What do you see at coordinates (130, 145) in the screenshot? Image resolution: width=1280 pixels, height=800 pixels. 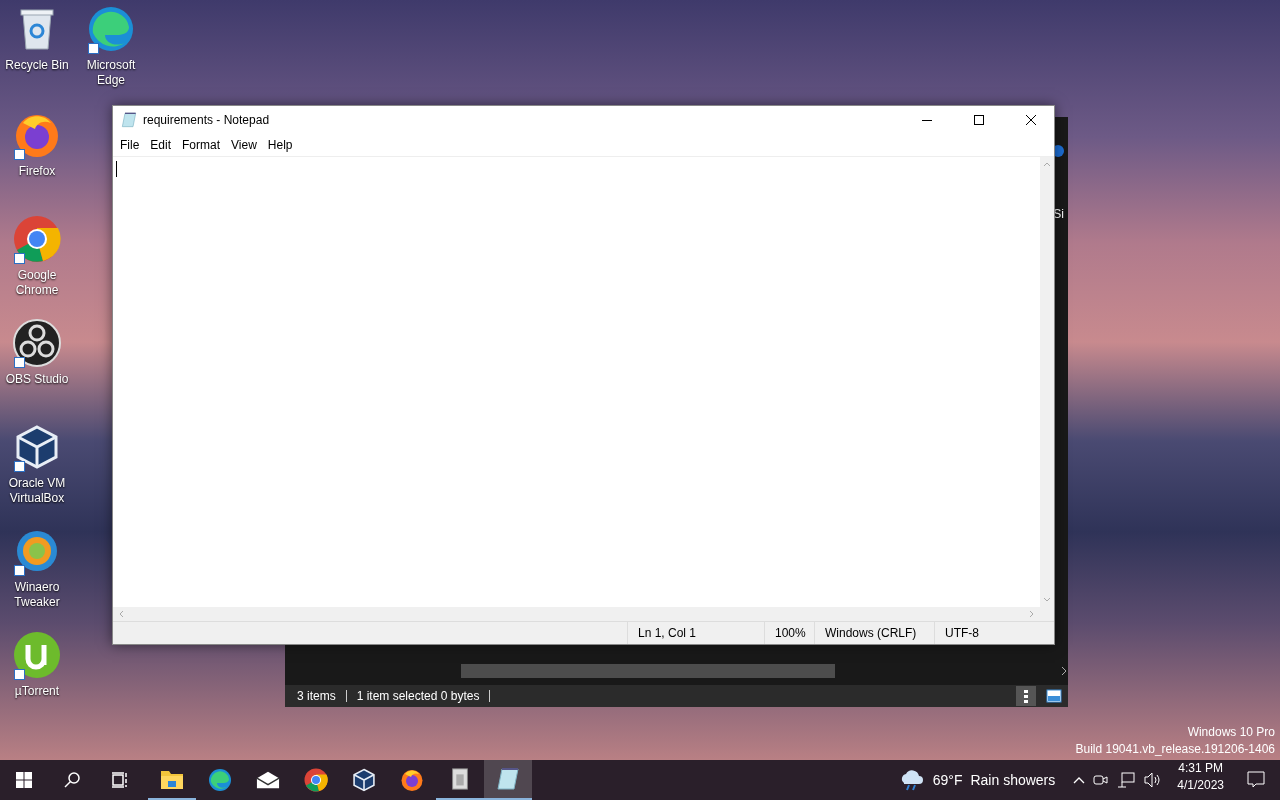 I see `menu-item: File` at bounding box center [130, 145].